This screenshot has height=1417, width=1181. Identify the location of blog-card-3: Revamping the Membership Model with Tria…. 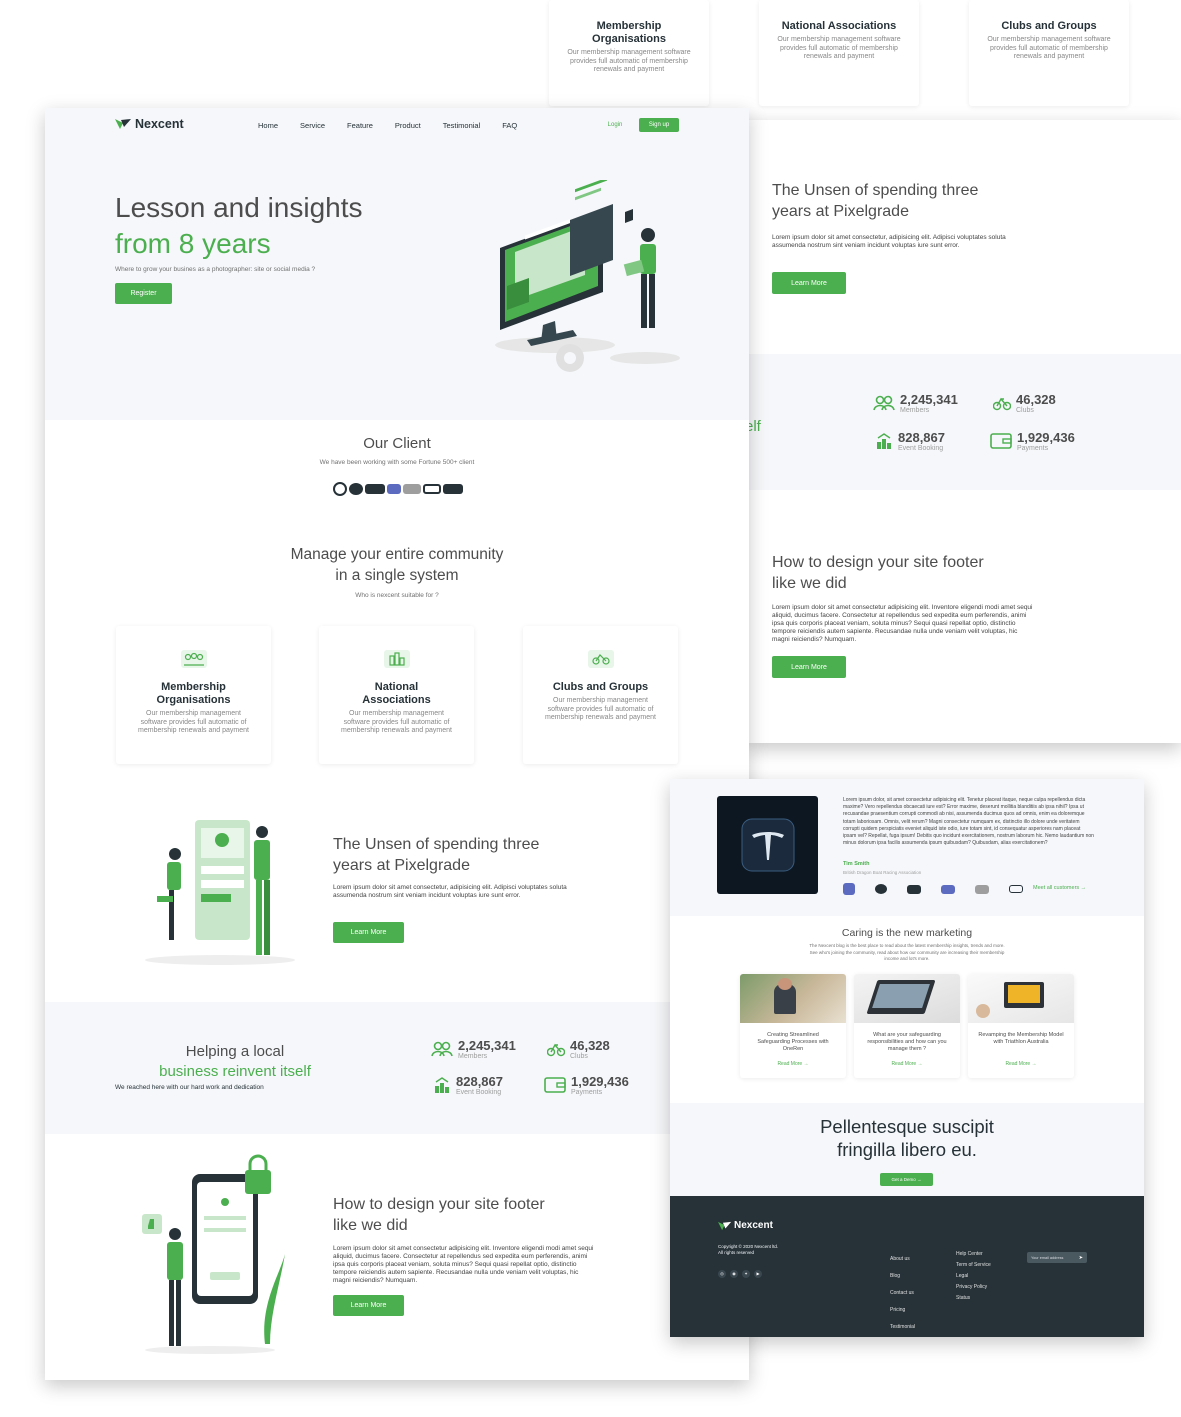
(1021, 1026).